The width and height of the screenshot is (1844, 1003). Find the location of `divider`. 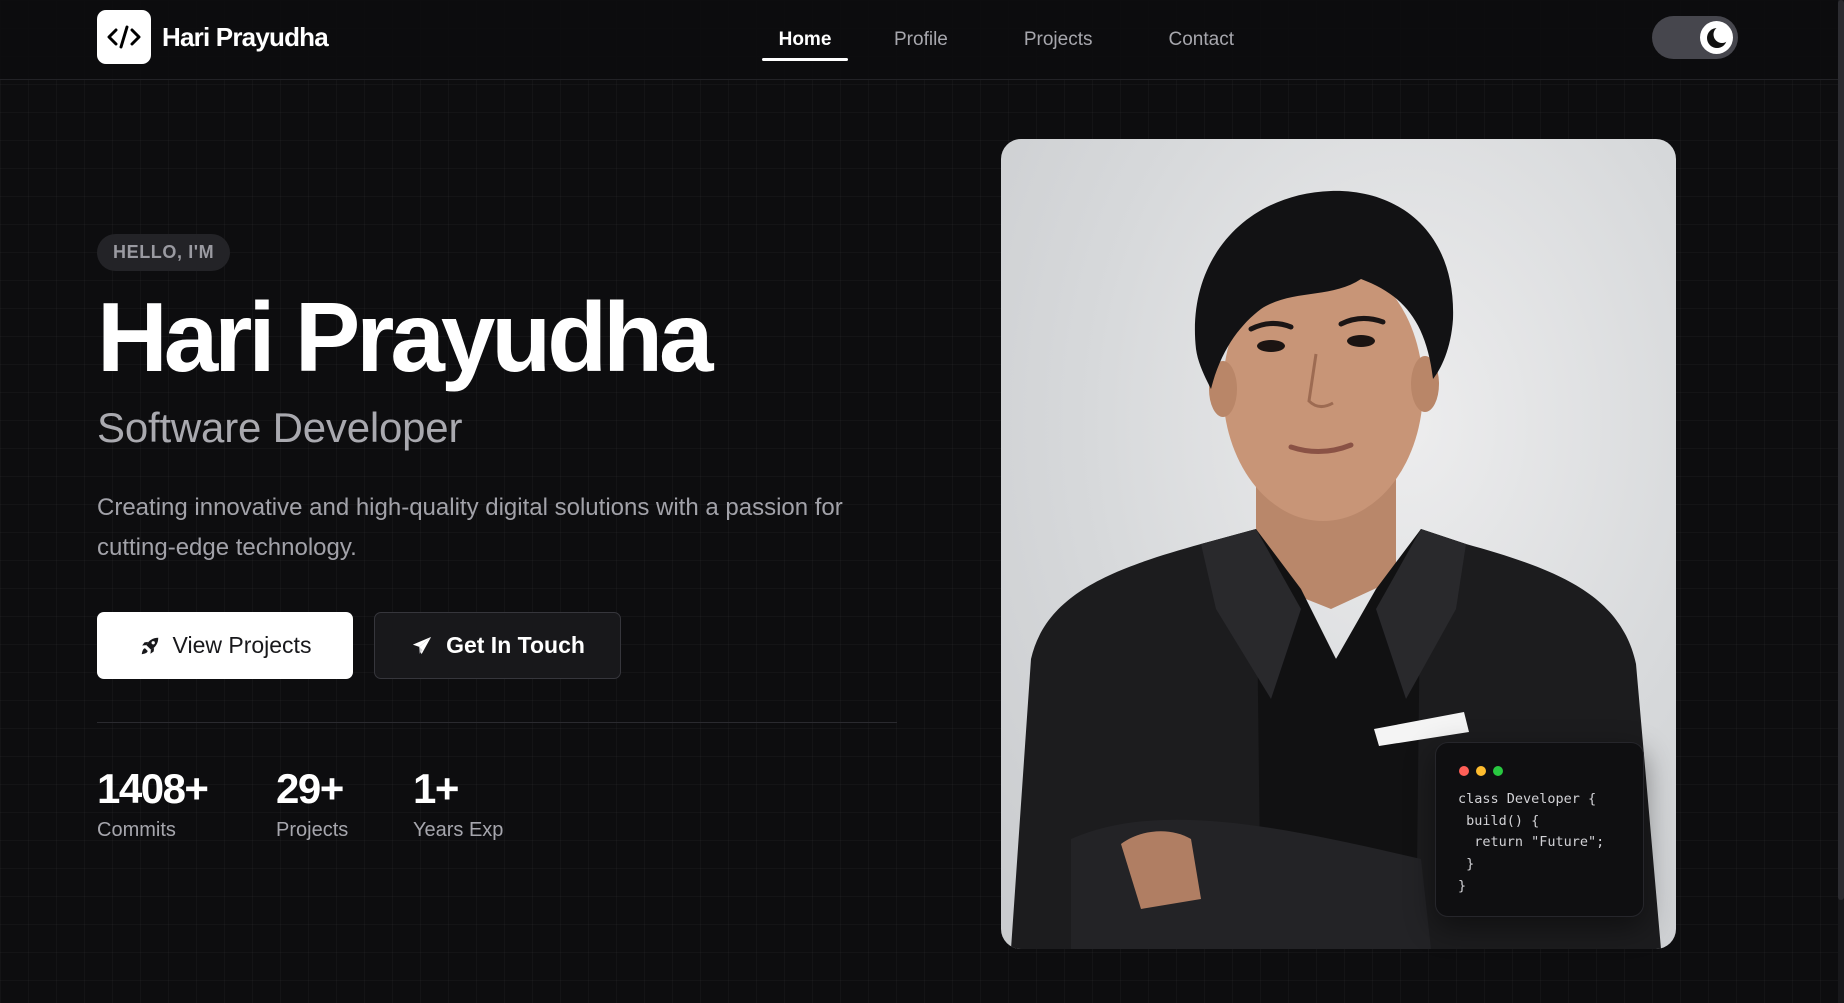

divider is located at coordinates (497, 722).